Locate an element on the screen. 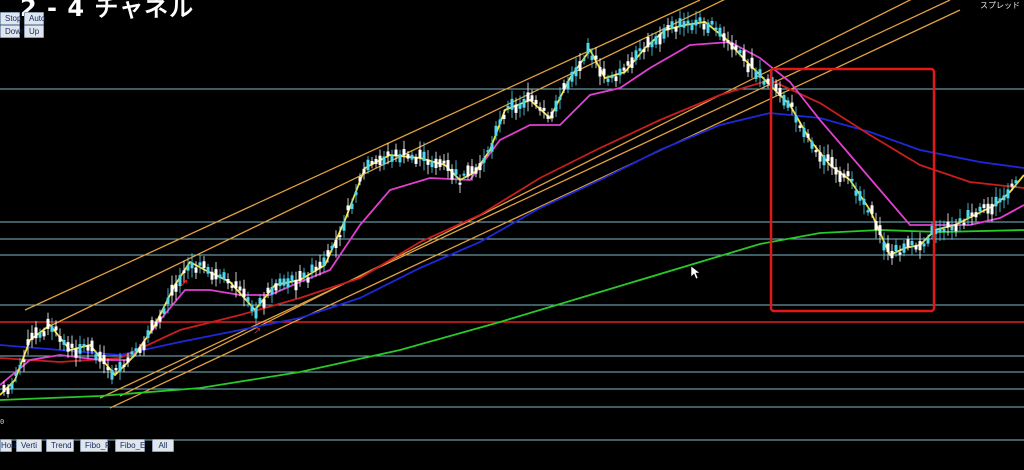  auto-button: Auto is located at coordinates (34, 18).